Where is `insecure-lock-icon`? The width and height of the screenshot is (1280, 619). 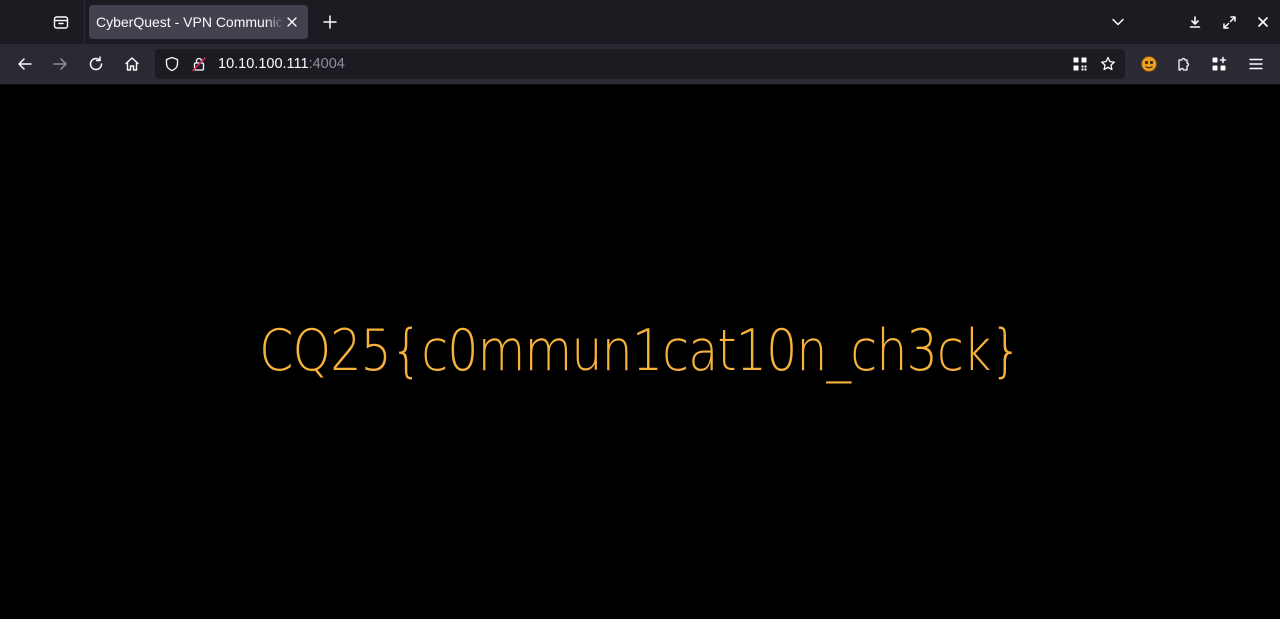 insecure-lock-icon is located at coordinates (199, 64).